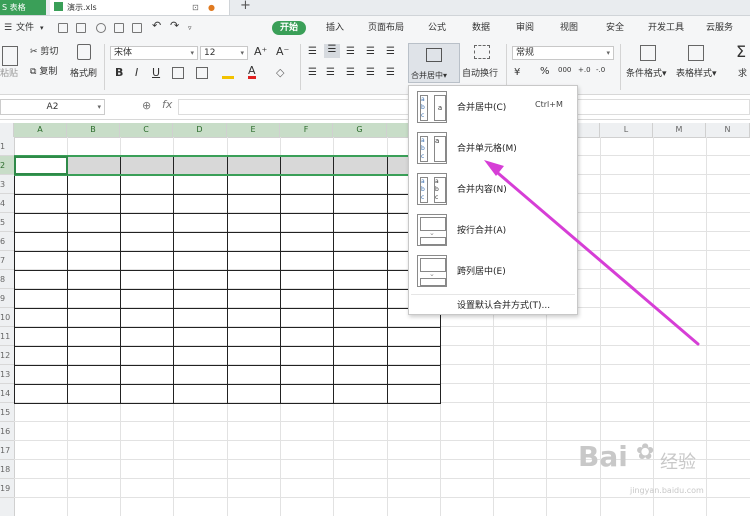  What do you see at coordinates (645, 452) in the screenshot?
I see `paw-icon: ✿` at bounding box center [645, 452].